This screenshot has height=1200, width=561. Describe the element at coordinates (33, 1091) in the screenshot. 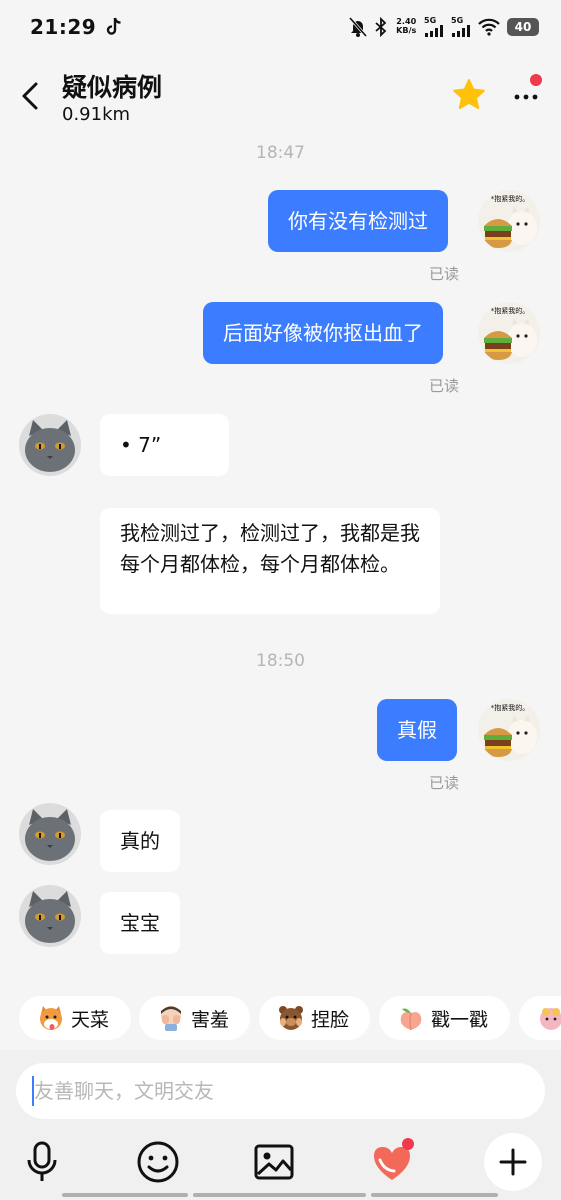

I see `text-caret` at that location.